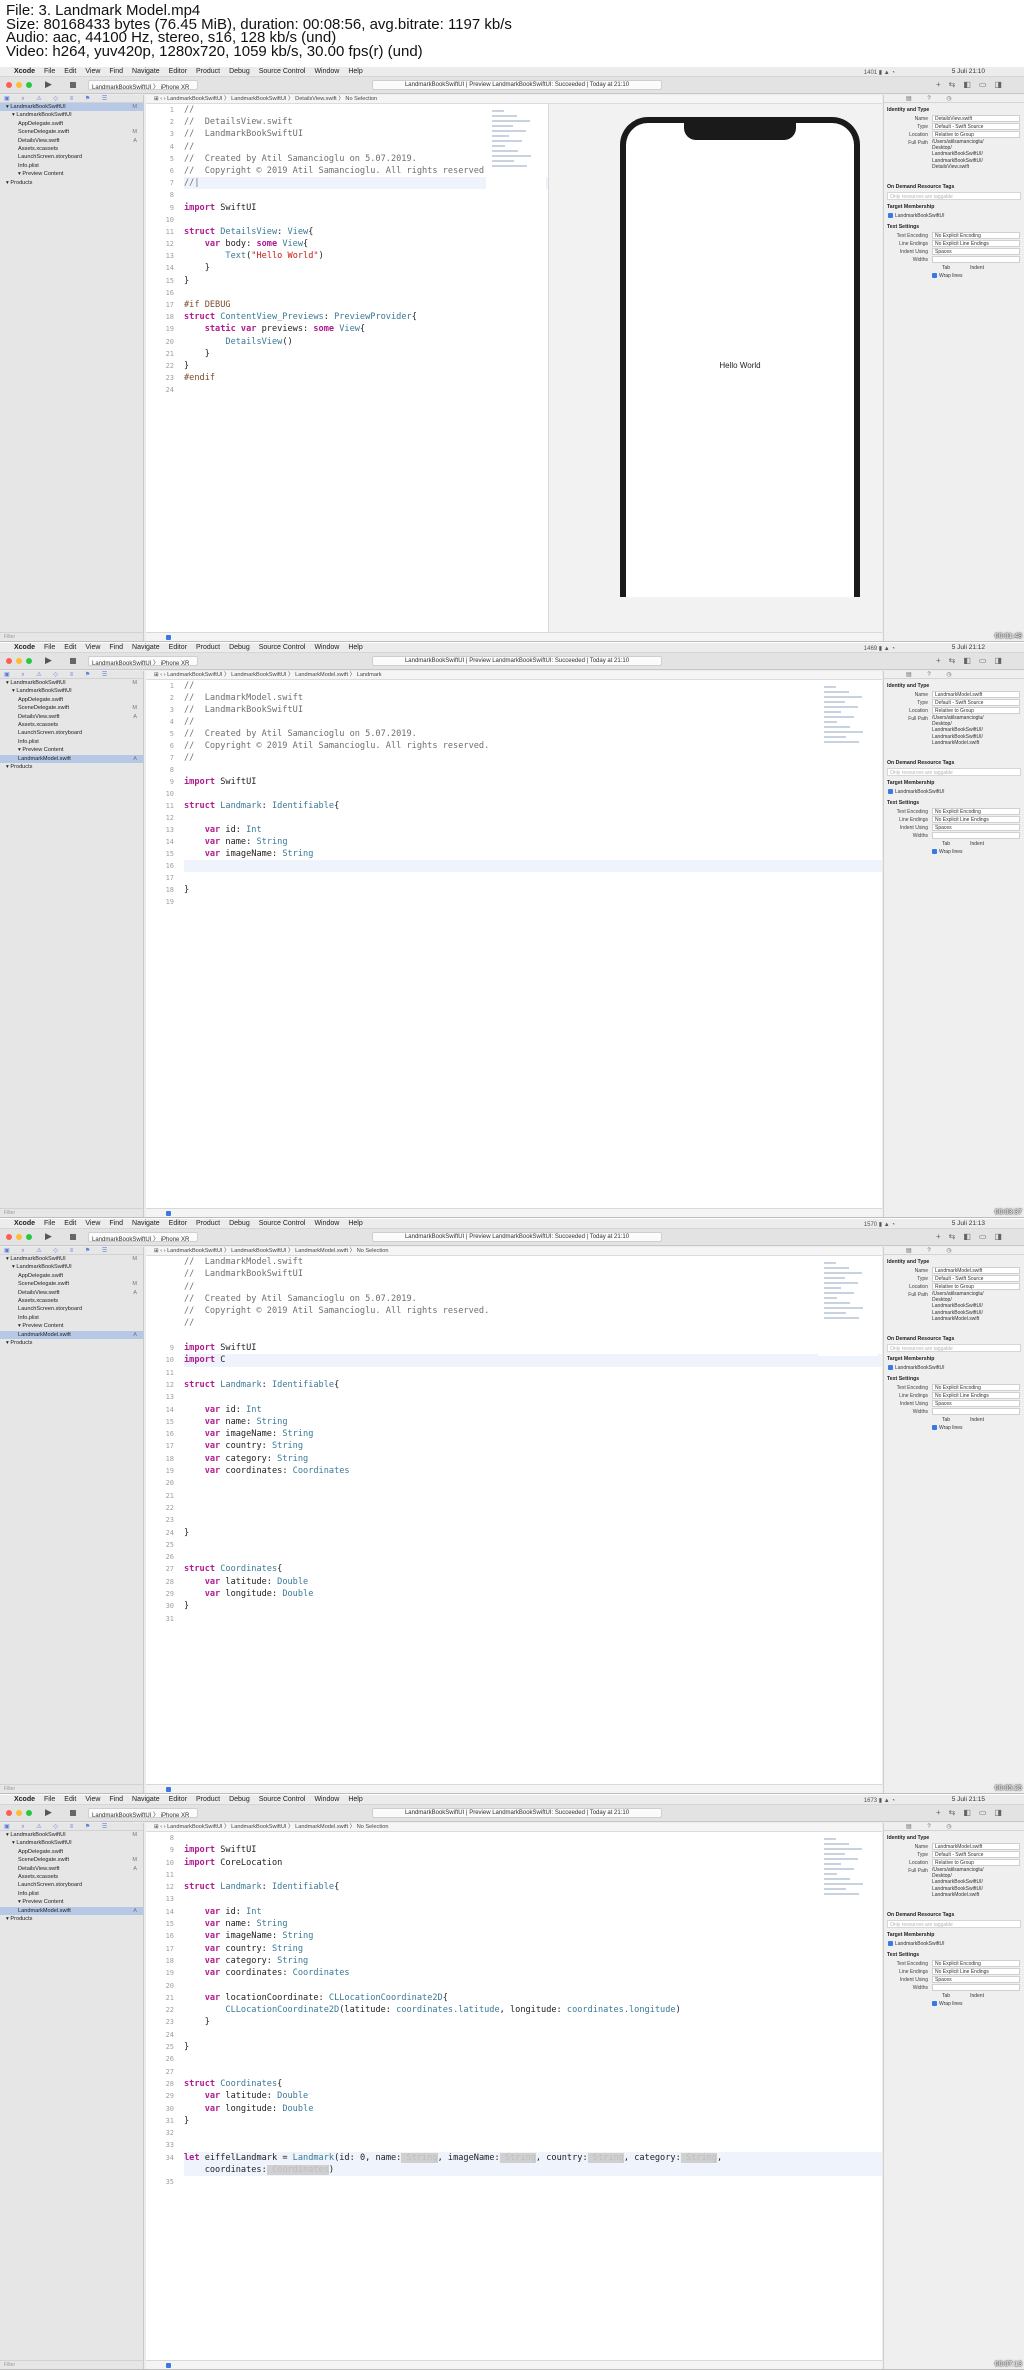 This screenshot has height=2370, width=1024. What do you see at coordinates (954, 1368) in the screenshot?
I see `target-membership-row: LandmarkBookSwiftUI` at bounding box center [954, 1368].